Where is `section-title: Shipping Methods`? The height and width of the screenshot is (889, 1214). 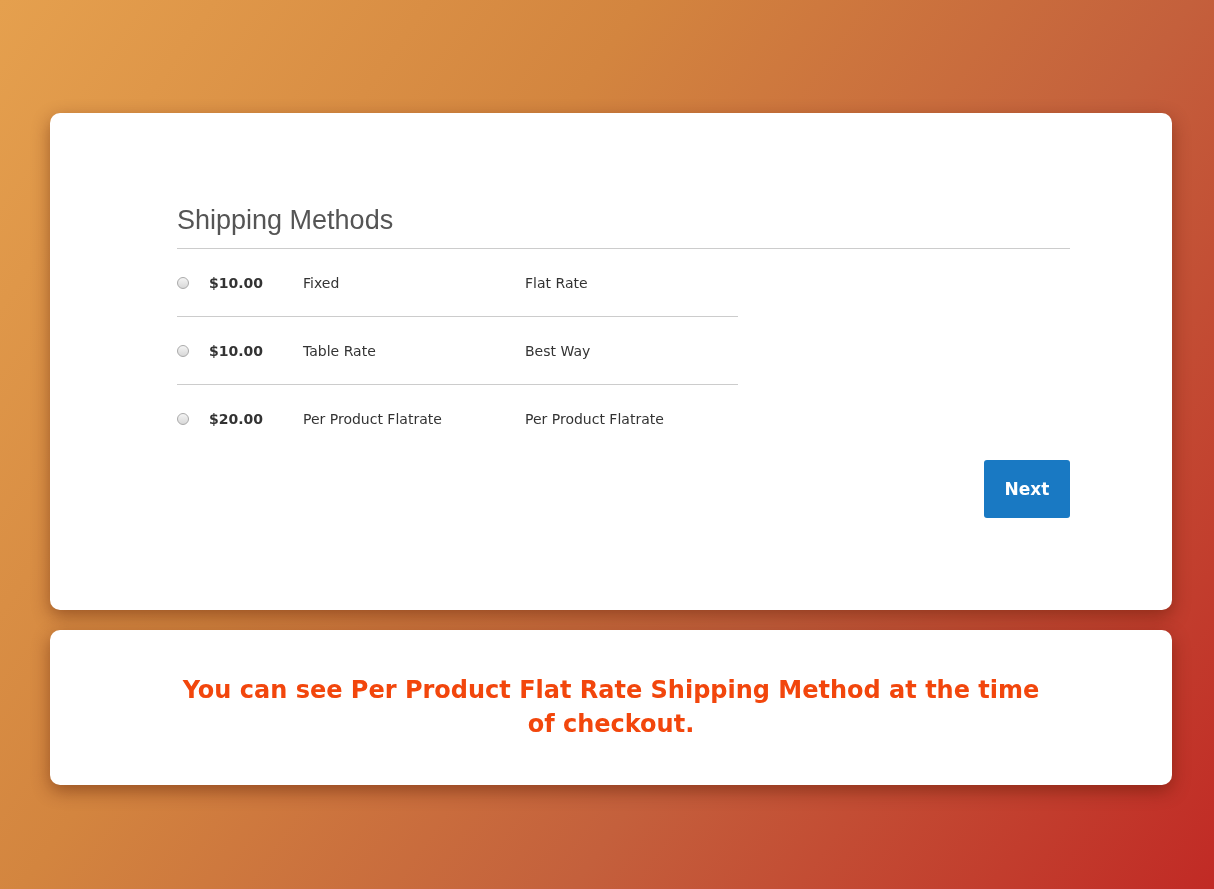
section-title: Shipping Methods is located at coordinates (623, 227).